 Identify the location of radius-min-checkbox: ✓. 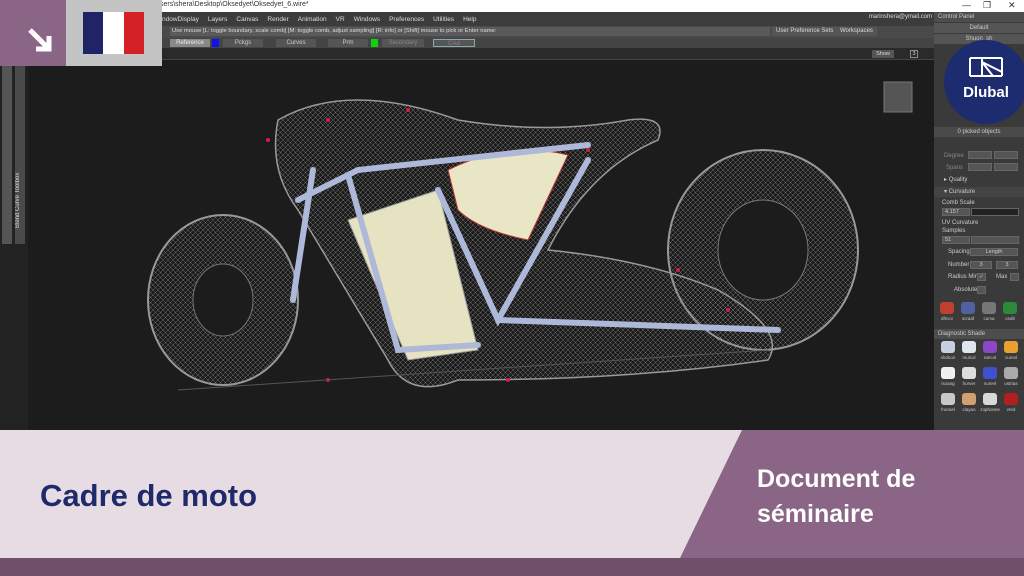
(981, 277).